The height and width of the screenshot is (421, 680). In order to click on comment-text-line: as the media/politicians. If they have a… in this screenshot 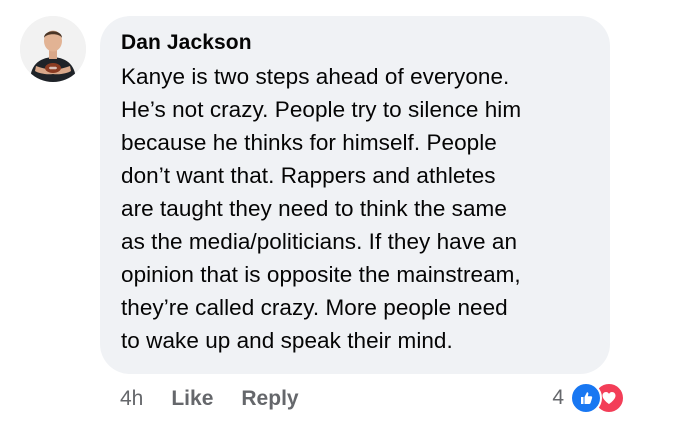, I will do `click(319, 241)`.